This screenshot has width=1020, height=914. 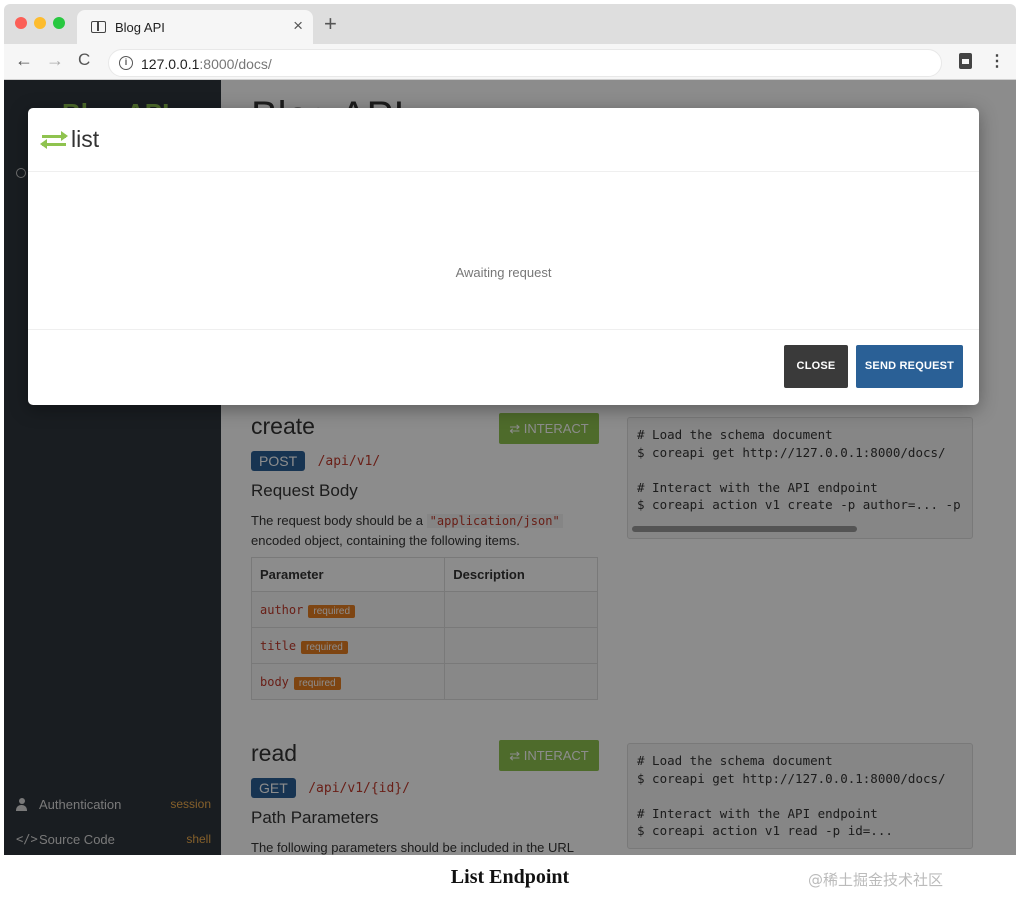 What do you see at coordinates (54, 140) in the screenshot?
I see `swap-arrows-icon` at bounding box center [54, 140].